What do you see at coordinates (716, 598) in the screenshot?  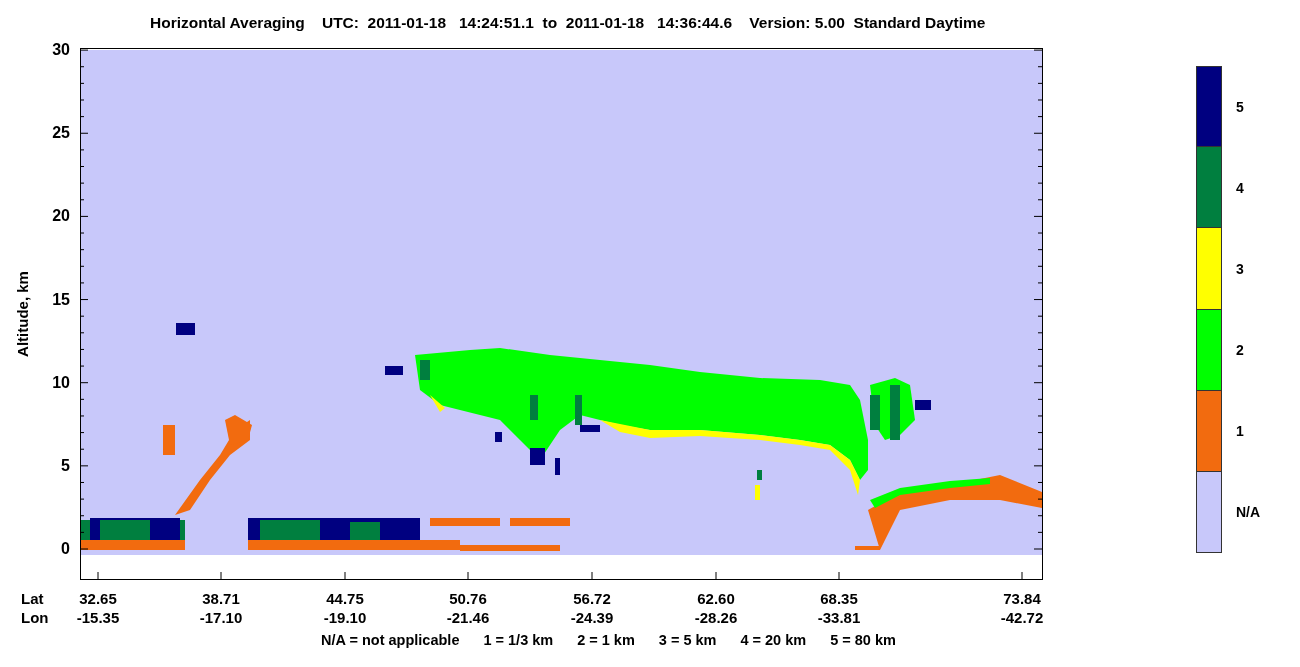 I see `x-tick-label: 62.60` at bounding box center [716, 598].